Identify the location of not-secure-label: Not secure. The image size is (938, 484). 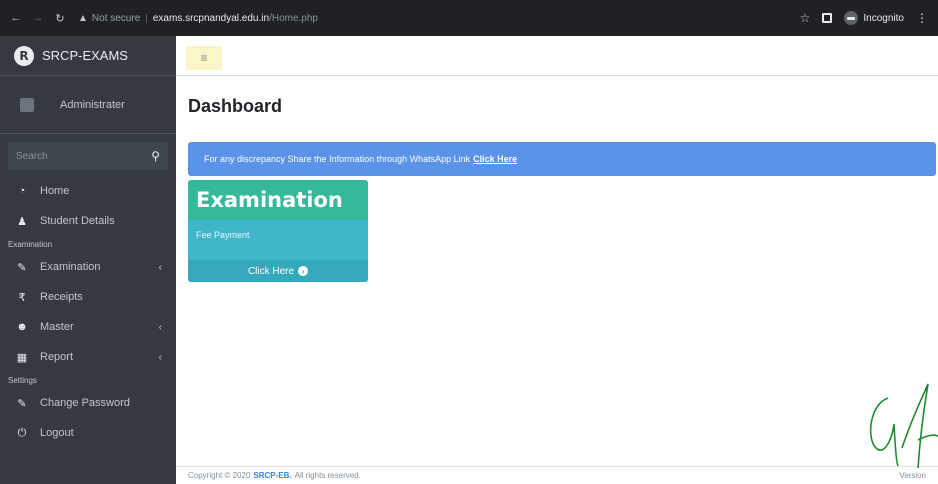
(116, 18).